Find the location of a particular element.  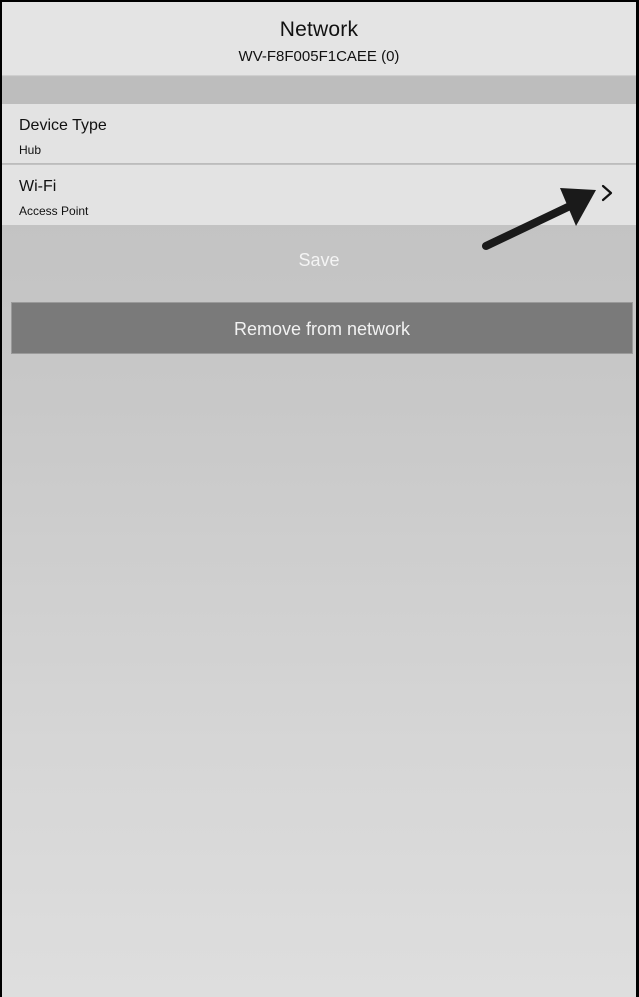

device-id: WV-F8F005F1CAEE (0) is located at coordinates (319, 56).